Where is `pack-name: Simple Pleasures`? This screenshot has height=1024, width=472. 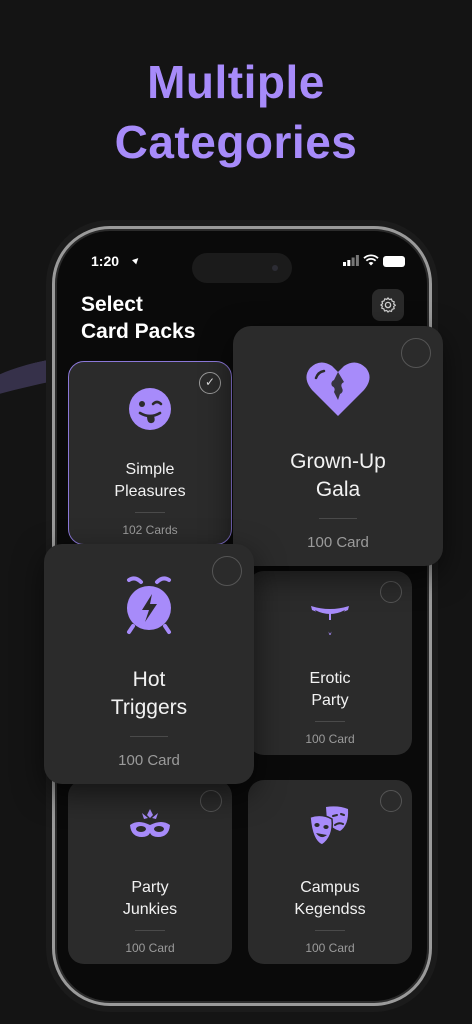 pack-name: Simple Pleasures is located at coordinates (150, 481).